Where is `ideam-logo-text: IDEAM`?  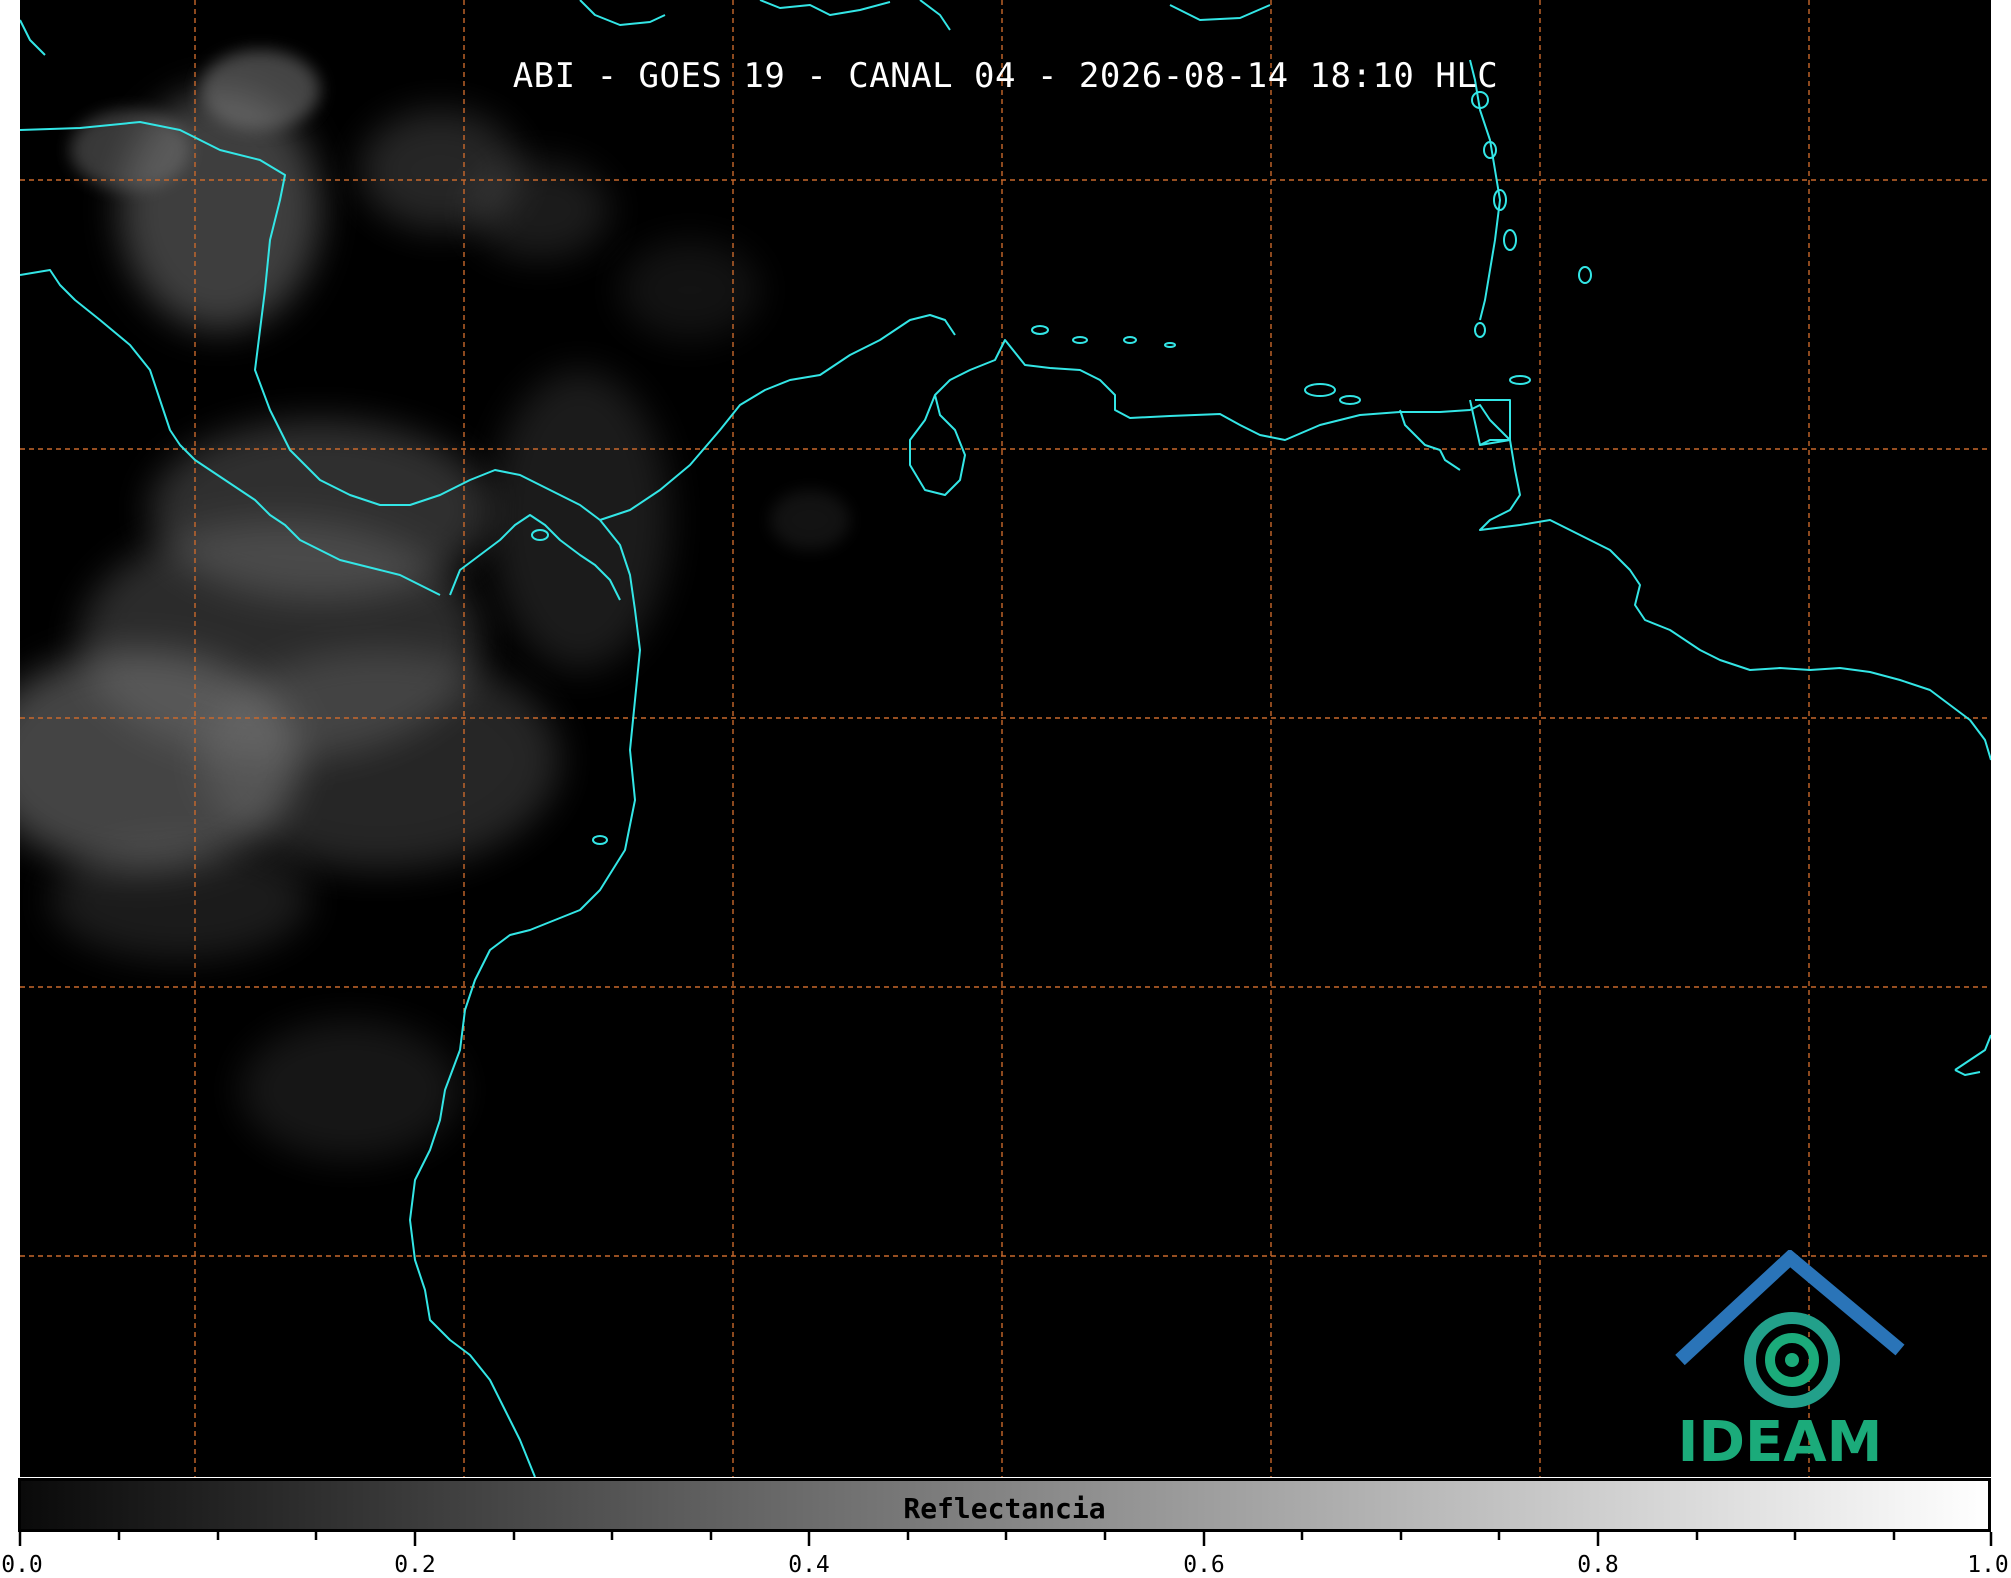
ideam-logo-text: IDEAM is located at coordinates (1780, 1442).